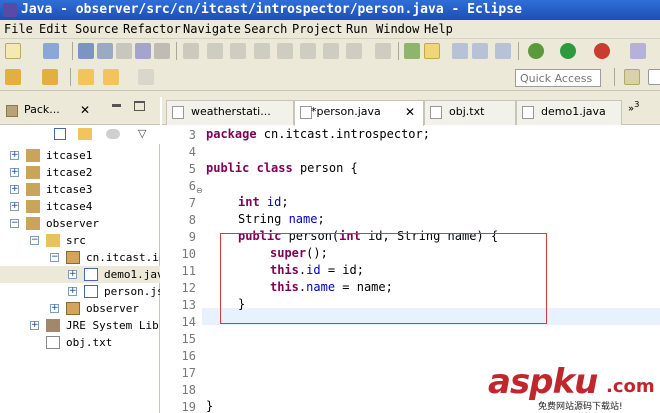 The width and height of the screenshot is (660, 413). What do you see at coordinates (480, 51) in the screenshot?
I see `show-whitespace-icon` at bounding box center [480, 51].